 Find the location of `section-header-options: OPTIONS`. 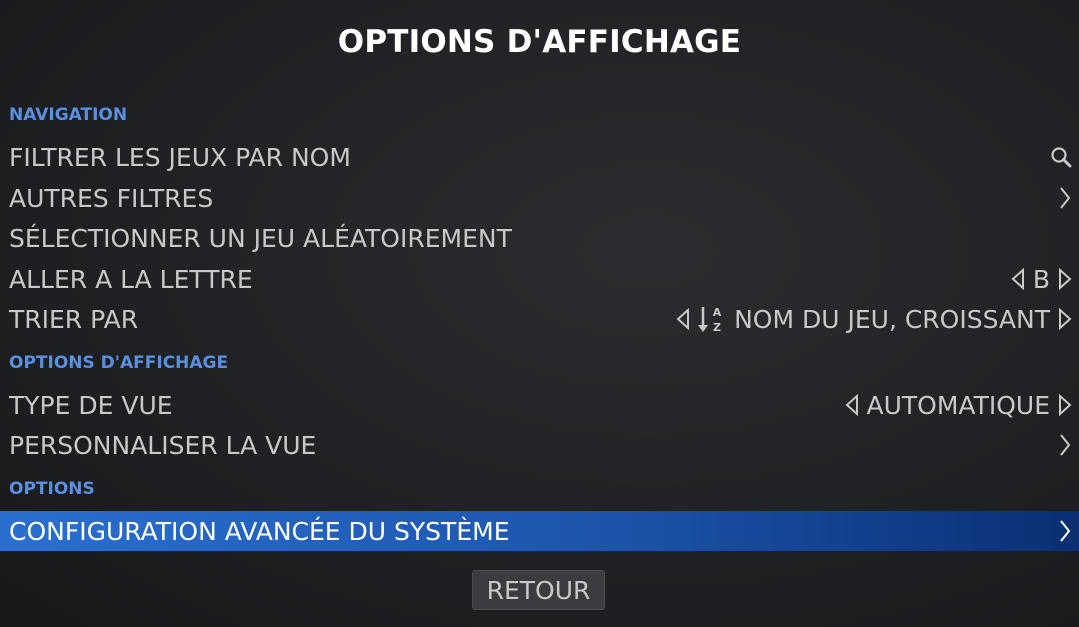

section-header-options: OPTIONS is located at coordinates (52, 489).